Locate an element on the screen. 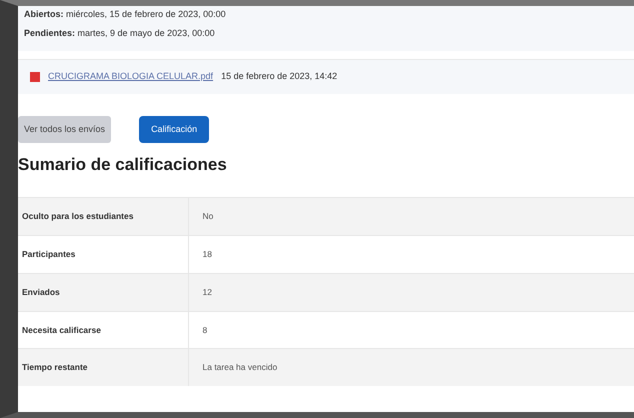 The image size is (634, 418). table-cell: No is located at coordinates (411, 217).